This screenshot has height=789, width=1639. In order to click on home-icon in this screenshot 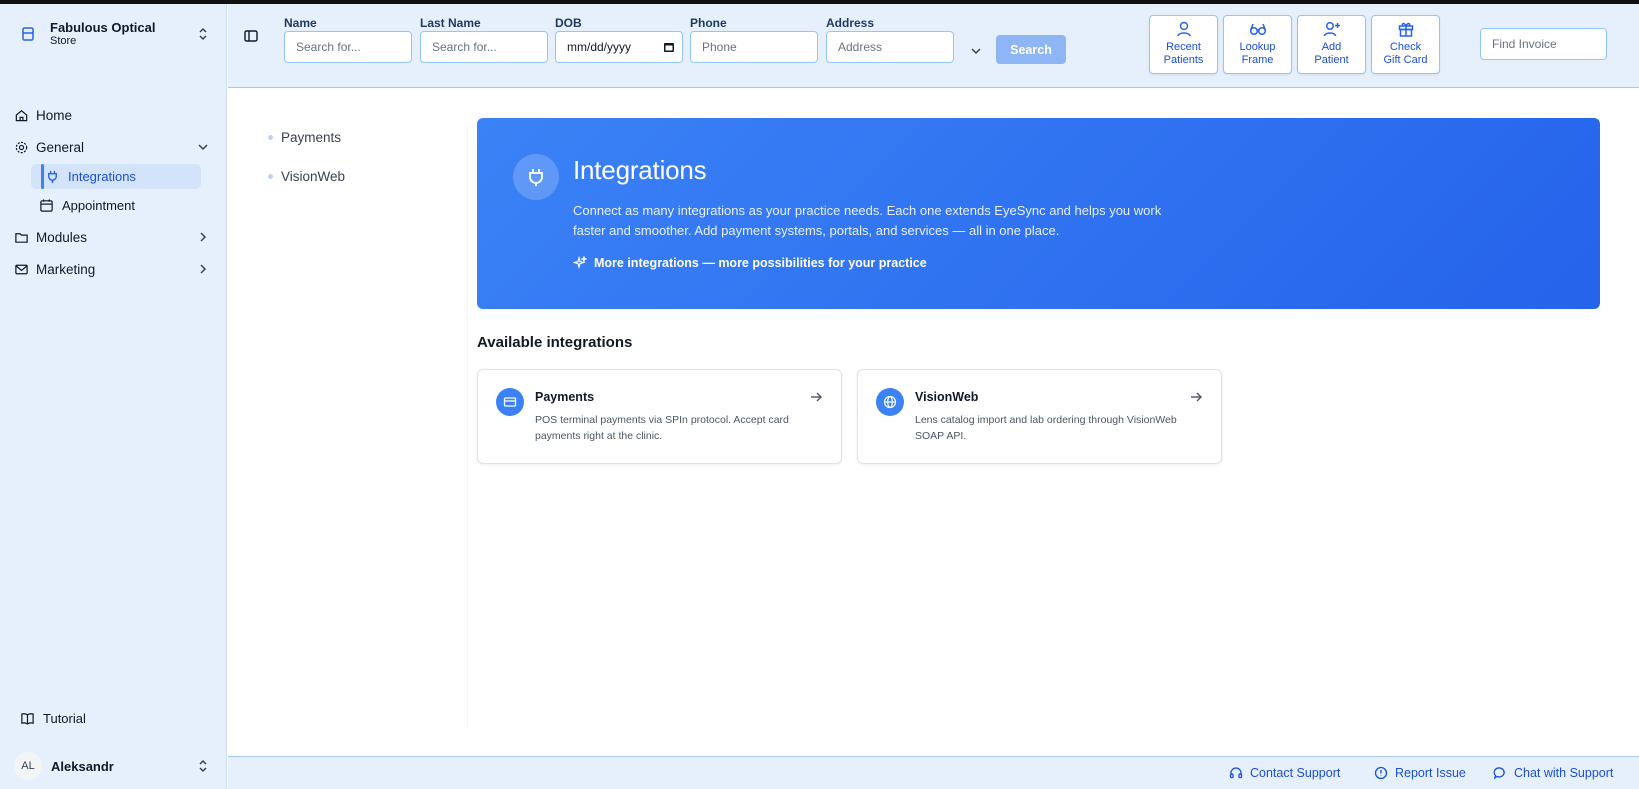, I will do `click(21, 115)`.